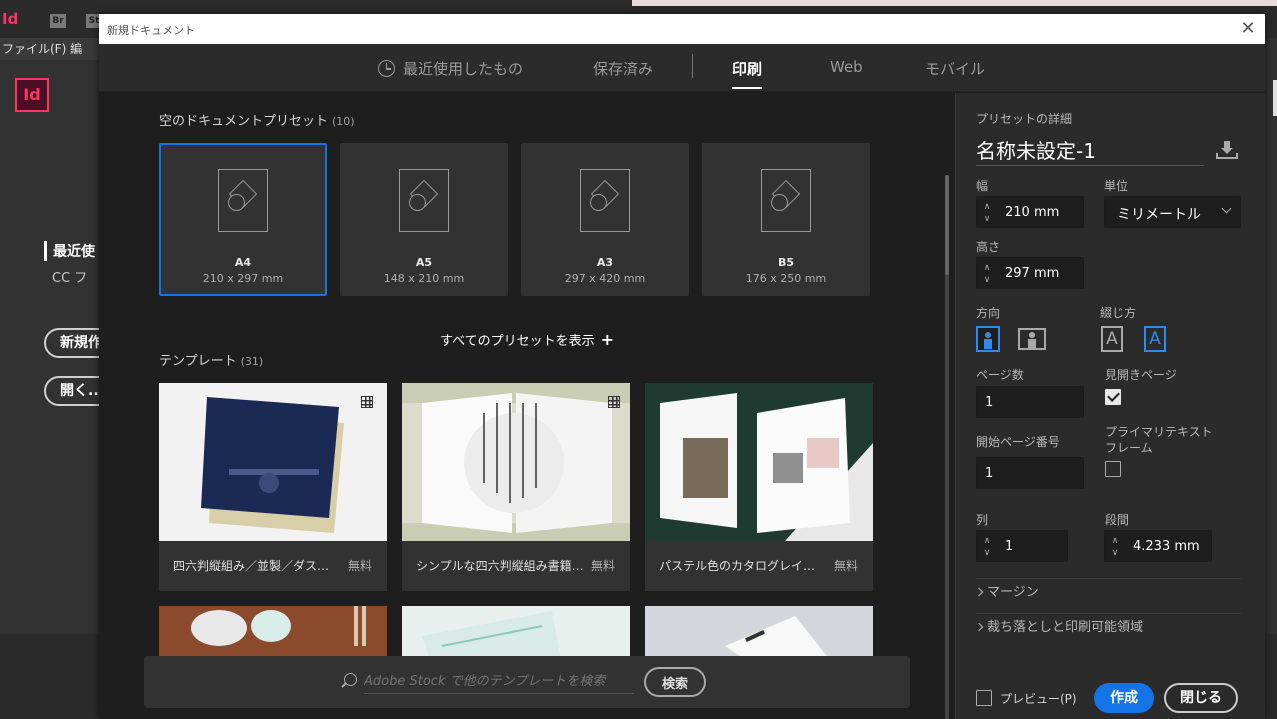 Image resolution: width=1277 pixels, height=719 pixels. What do you see at coordinates (1116, 186) in the screenshot?
I see `unit-label: 単位` at bounding box center [1116, 186].